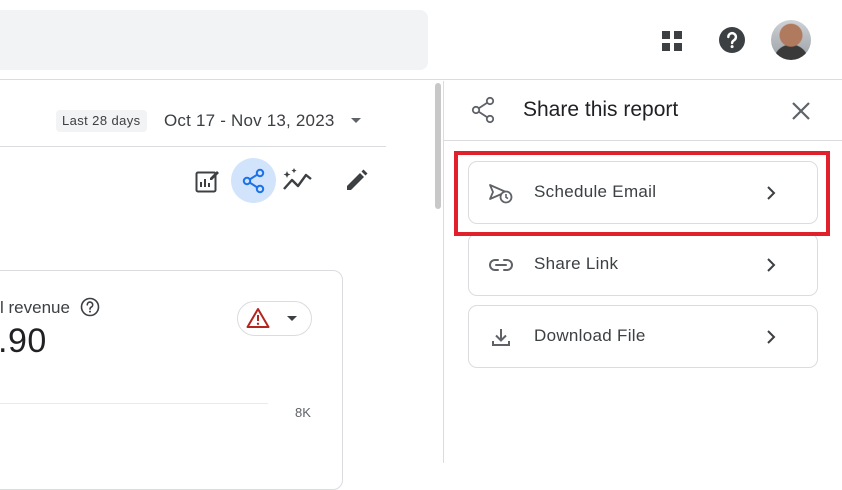 This screenshot has width=842, height=490. What do you see at coordinates (791, 40) in the screenshot?
I see `account-avatar` at bounding box center [791, 40].